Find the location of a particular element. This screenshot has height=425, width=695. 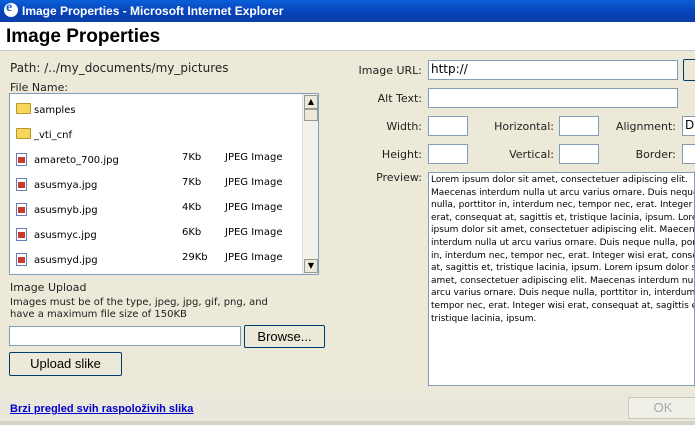

border-input is located at coordinates (688, 154).